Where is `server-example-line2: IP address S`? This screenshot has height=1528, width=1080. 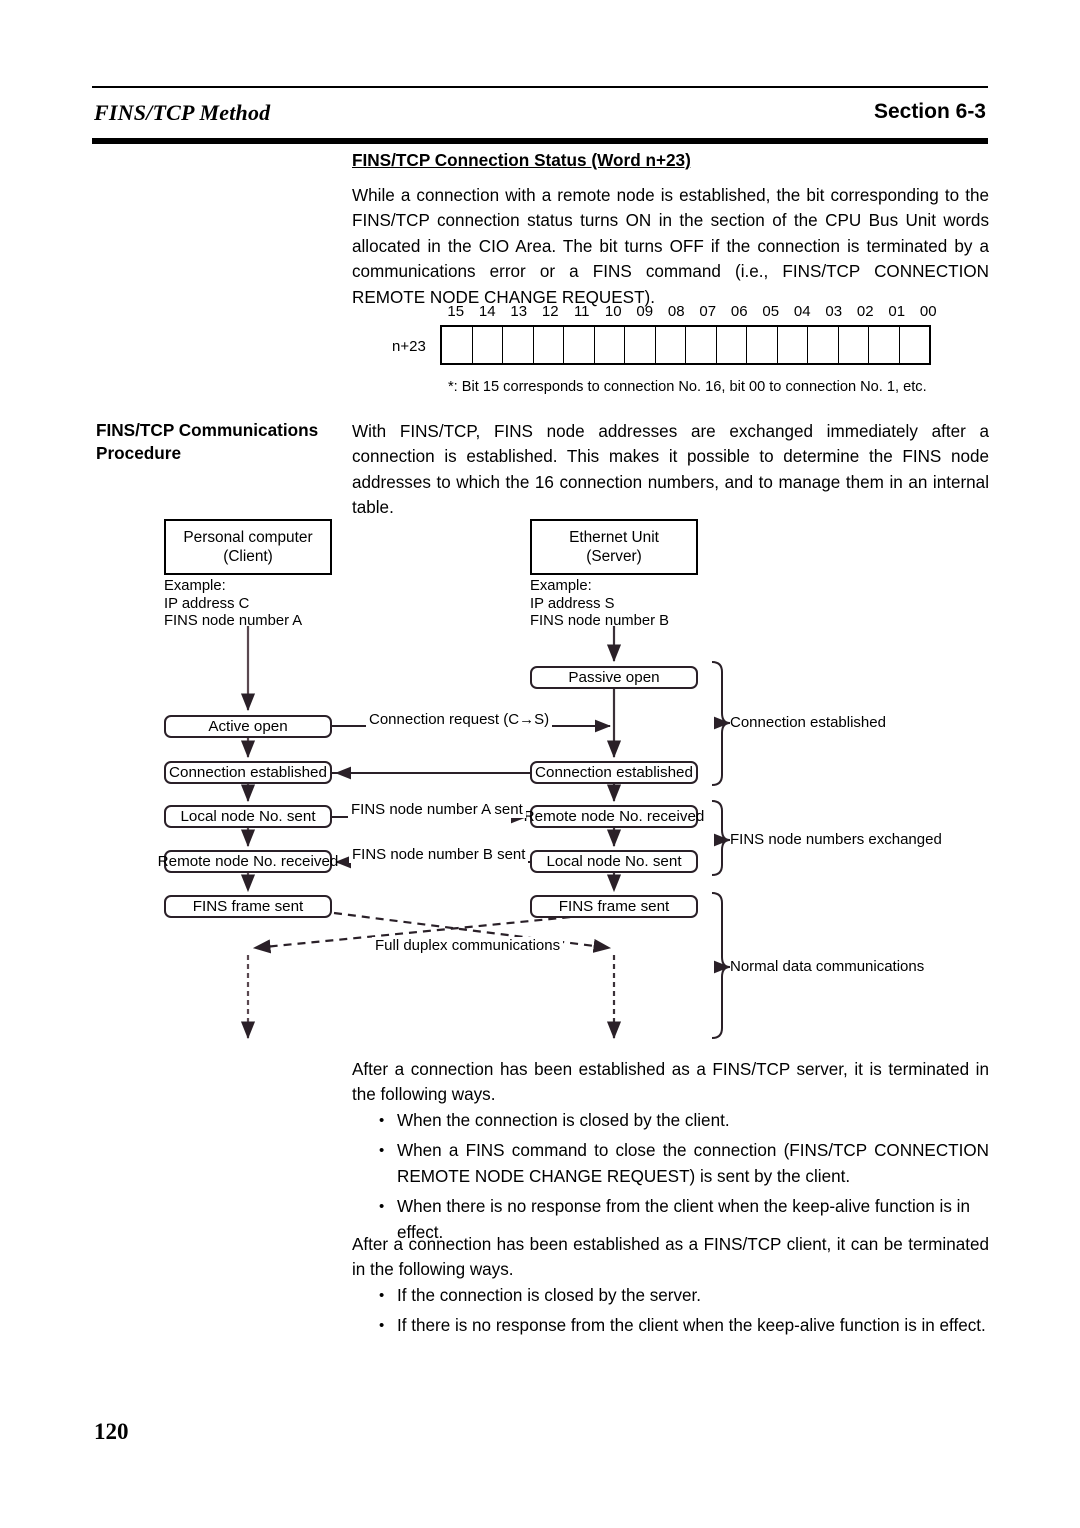
server-example-line2: IP address S is located at coordinates (572, 603).